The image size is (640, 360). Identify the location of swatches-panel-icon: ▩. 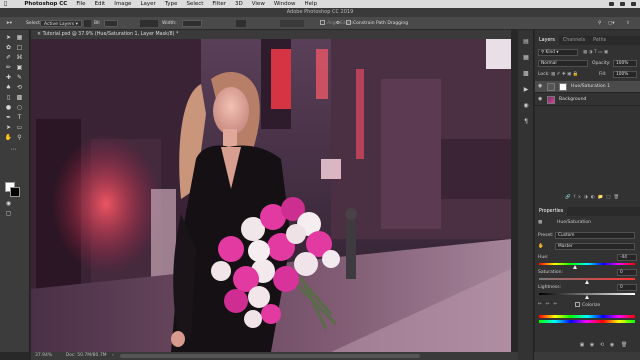
(526, 73).